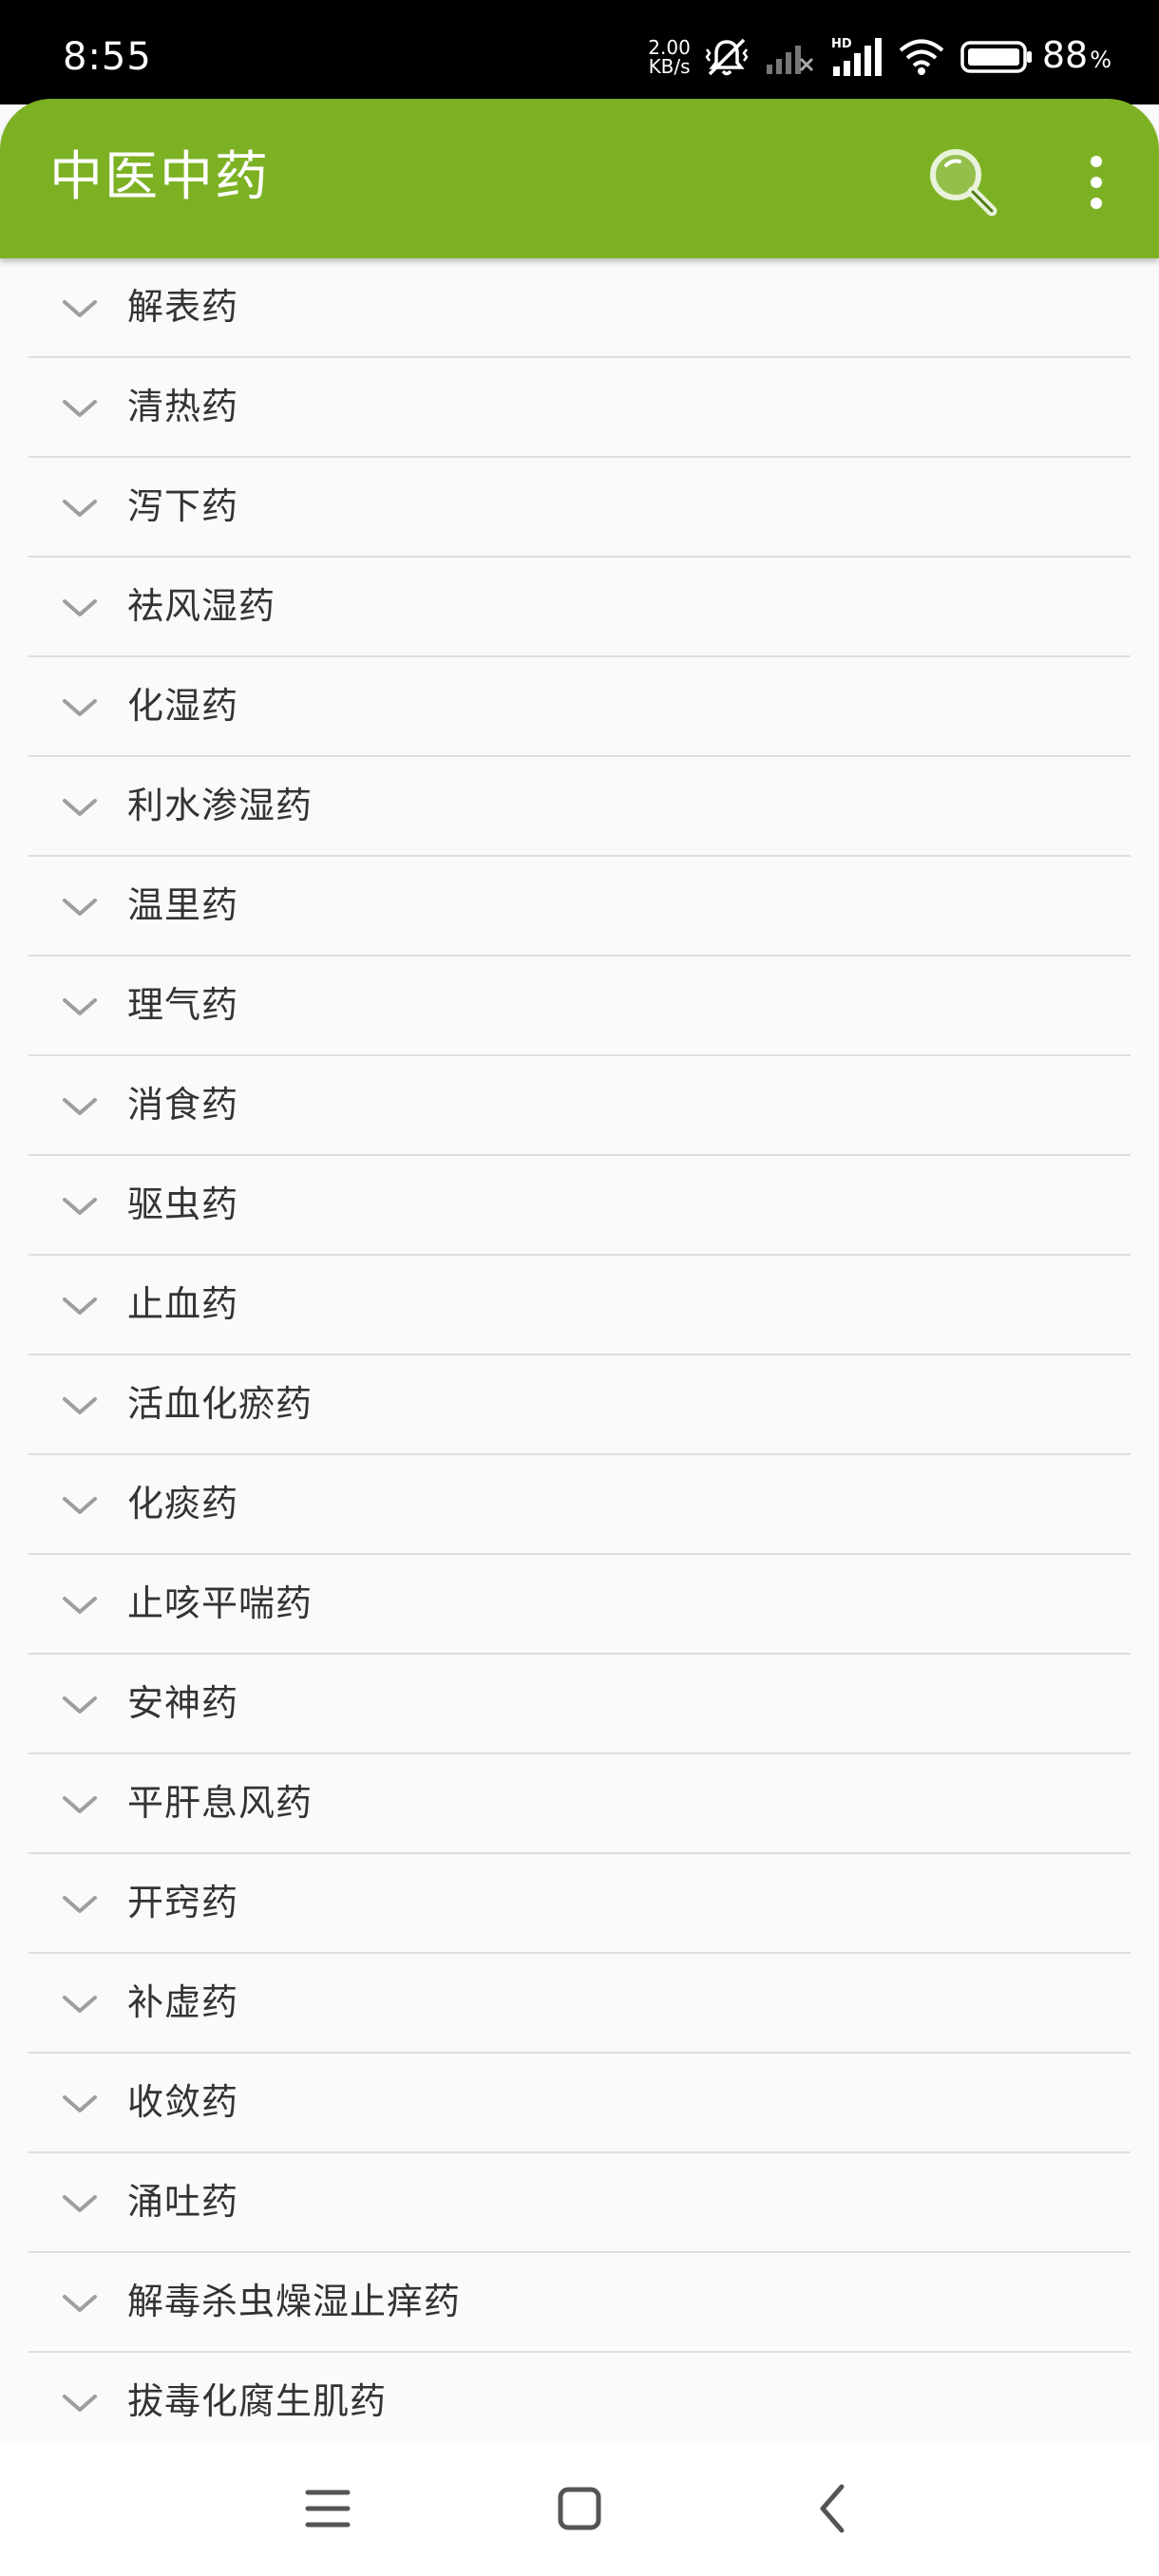 This screenshot has width=1159, height=2576. I want to click on category-row: 化痰药, so click(579, 1505).